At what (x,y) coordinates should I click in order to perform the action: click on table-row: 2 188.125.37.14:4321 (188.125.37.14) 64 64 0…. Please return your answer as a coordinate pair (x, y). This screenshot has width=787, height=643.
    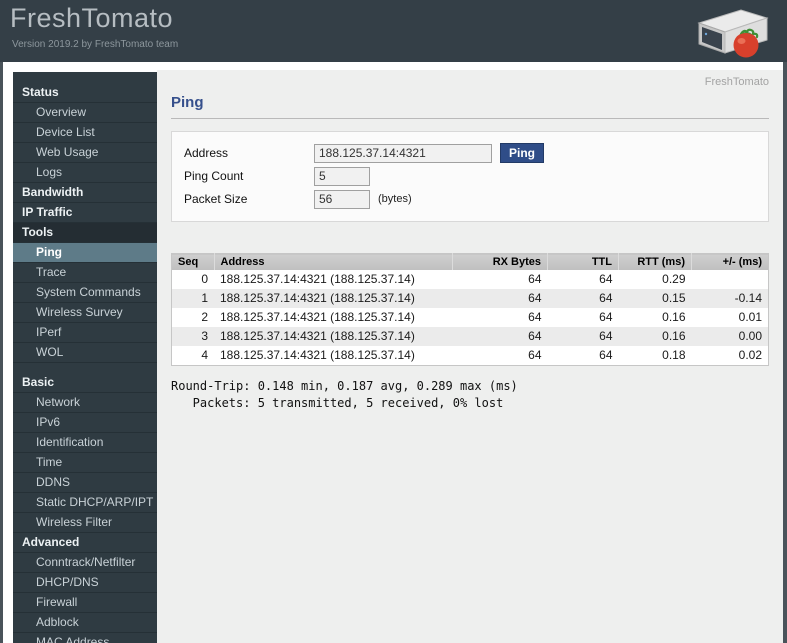
    Looking at the image, I should click on (470, 317).